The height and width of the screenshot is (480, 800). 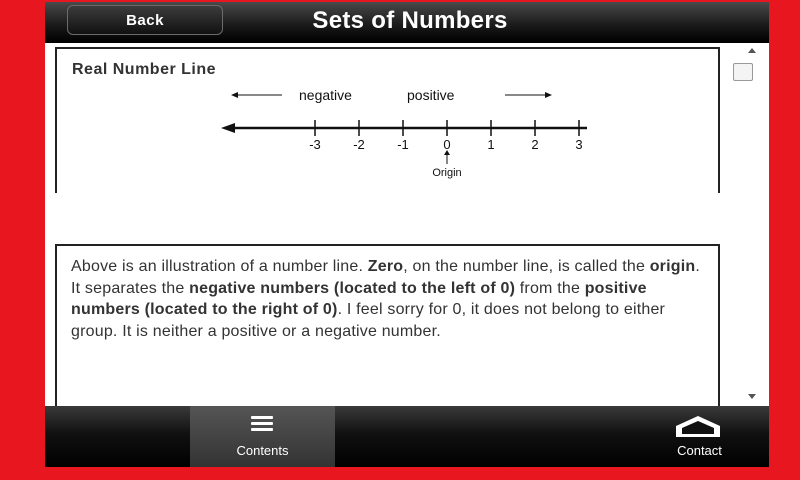 What do you see at coordinates (672, 266) in the screenshot?
I see `origin-term: origin` at bounding box center [672, 266].